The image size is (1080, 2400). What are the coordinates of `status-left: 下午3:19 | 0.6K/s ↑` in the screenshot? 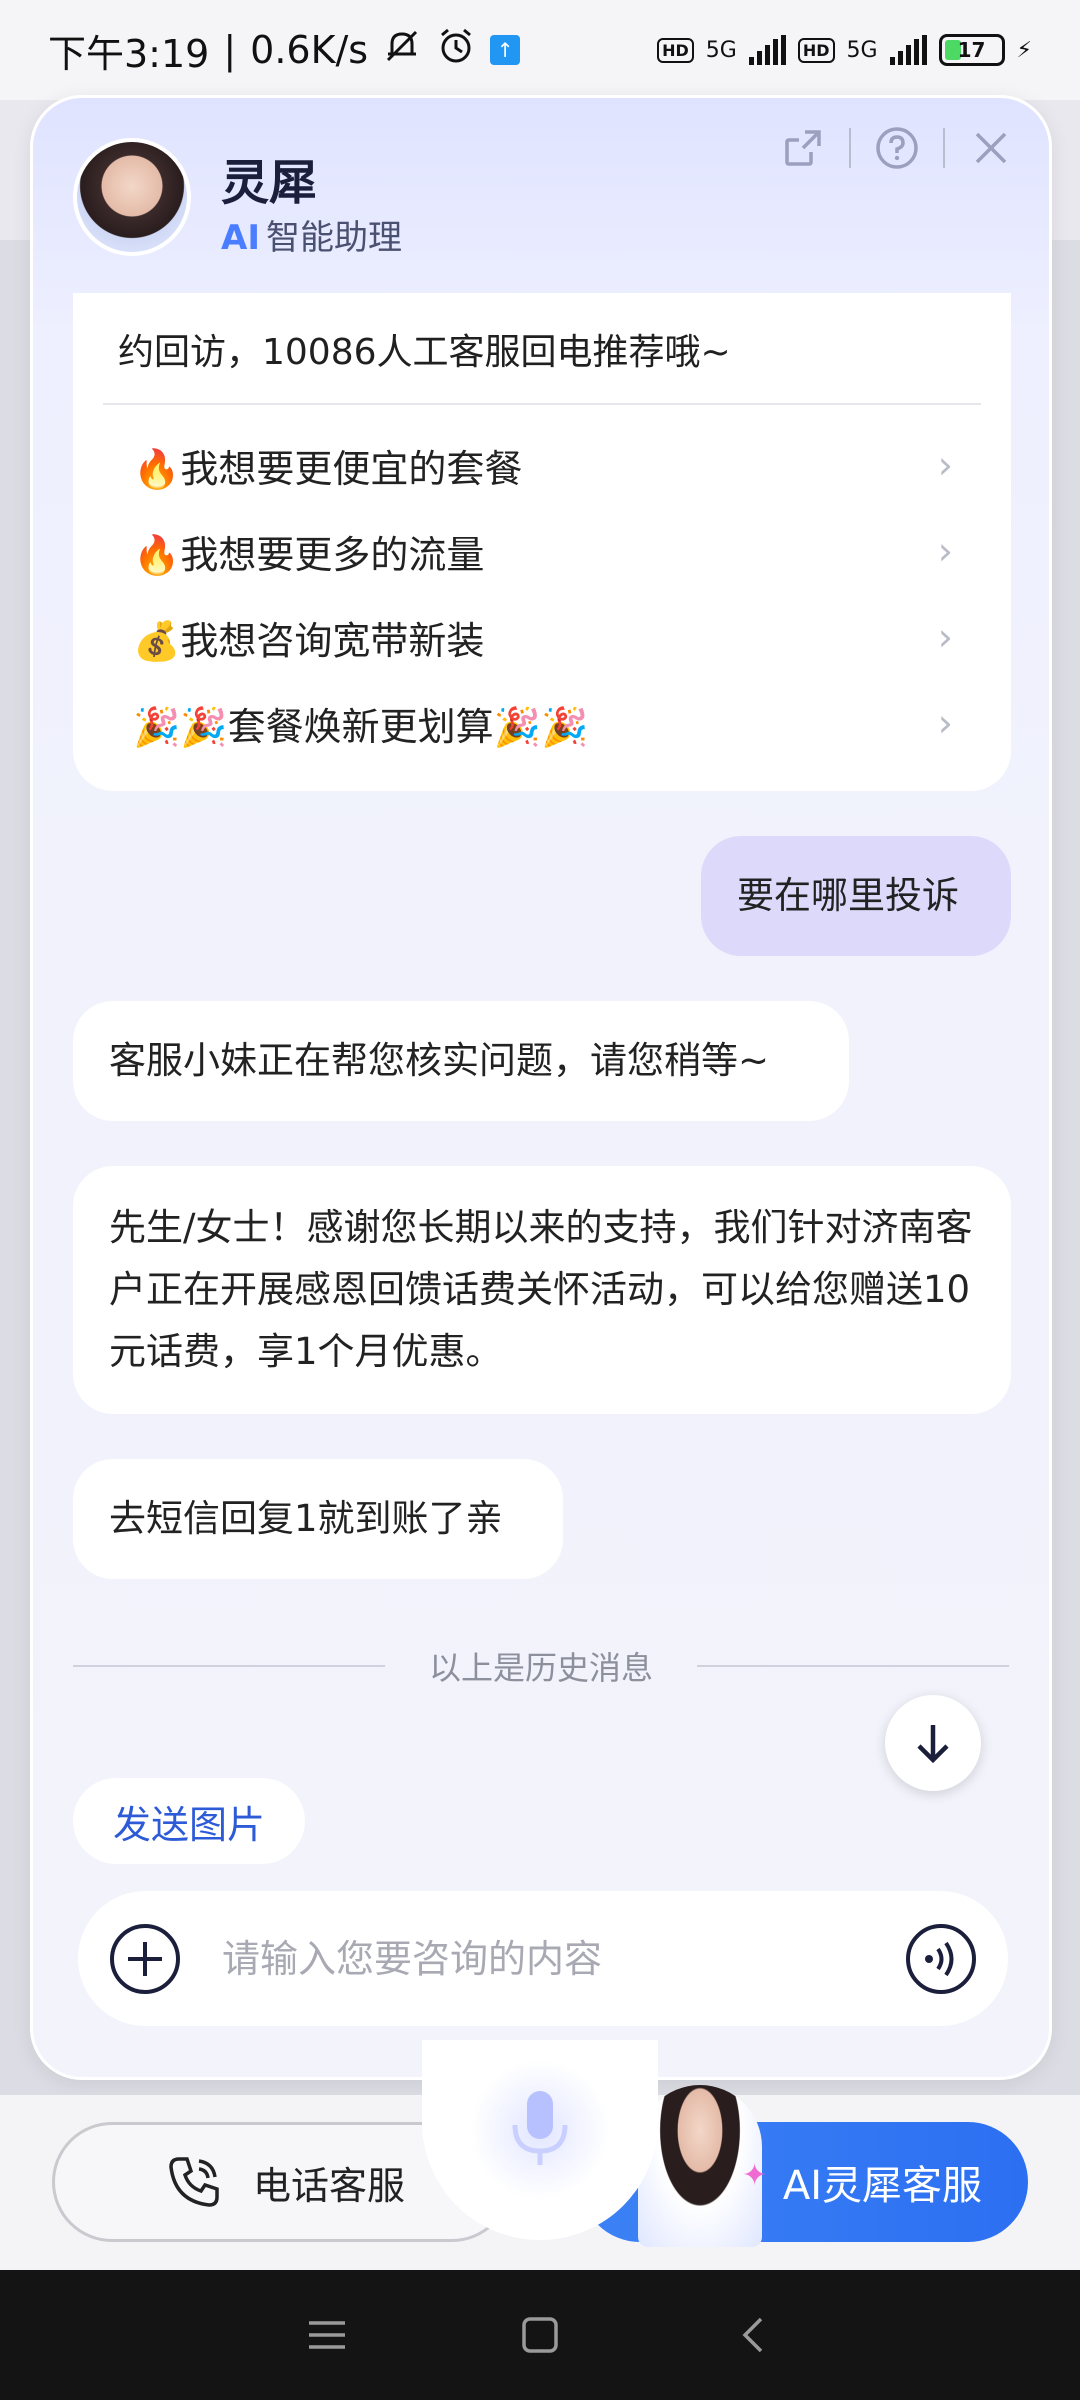 It's located at (284, 50).